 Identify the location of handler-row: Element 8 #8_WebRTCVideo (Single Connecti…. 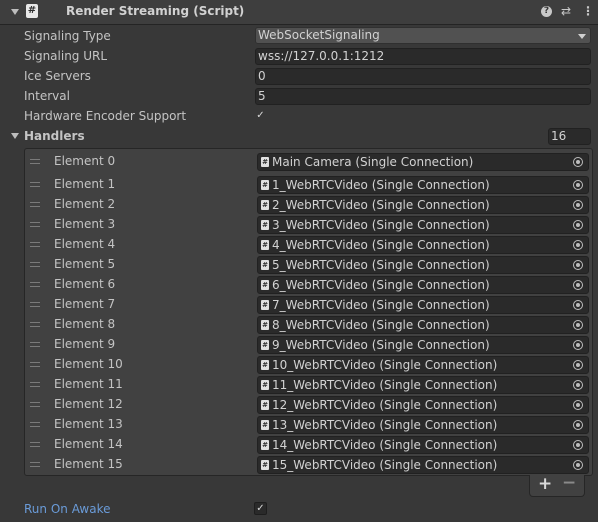
(308, 325).